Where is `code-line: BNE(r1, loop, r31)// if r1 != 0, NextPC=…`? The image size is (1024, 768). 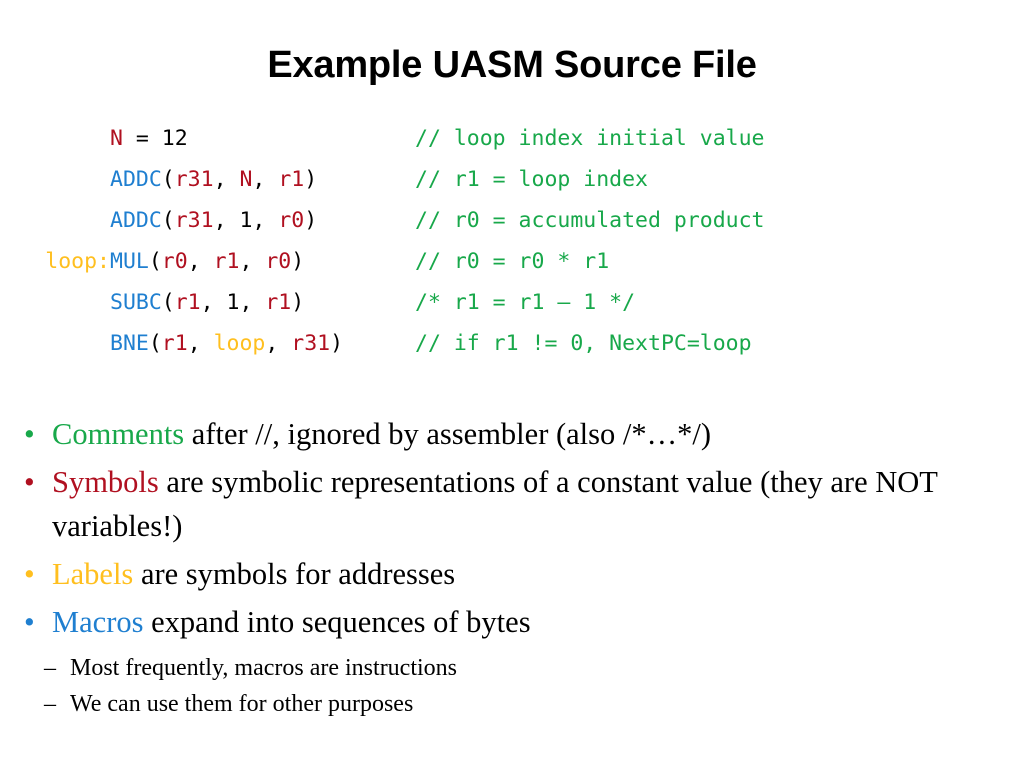 code-line: BNE(r1, loop, r31)// if r1 != 0, NextPC=… is located at coordinates (512, 343).